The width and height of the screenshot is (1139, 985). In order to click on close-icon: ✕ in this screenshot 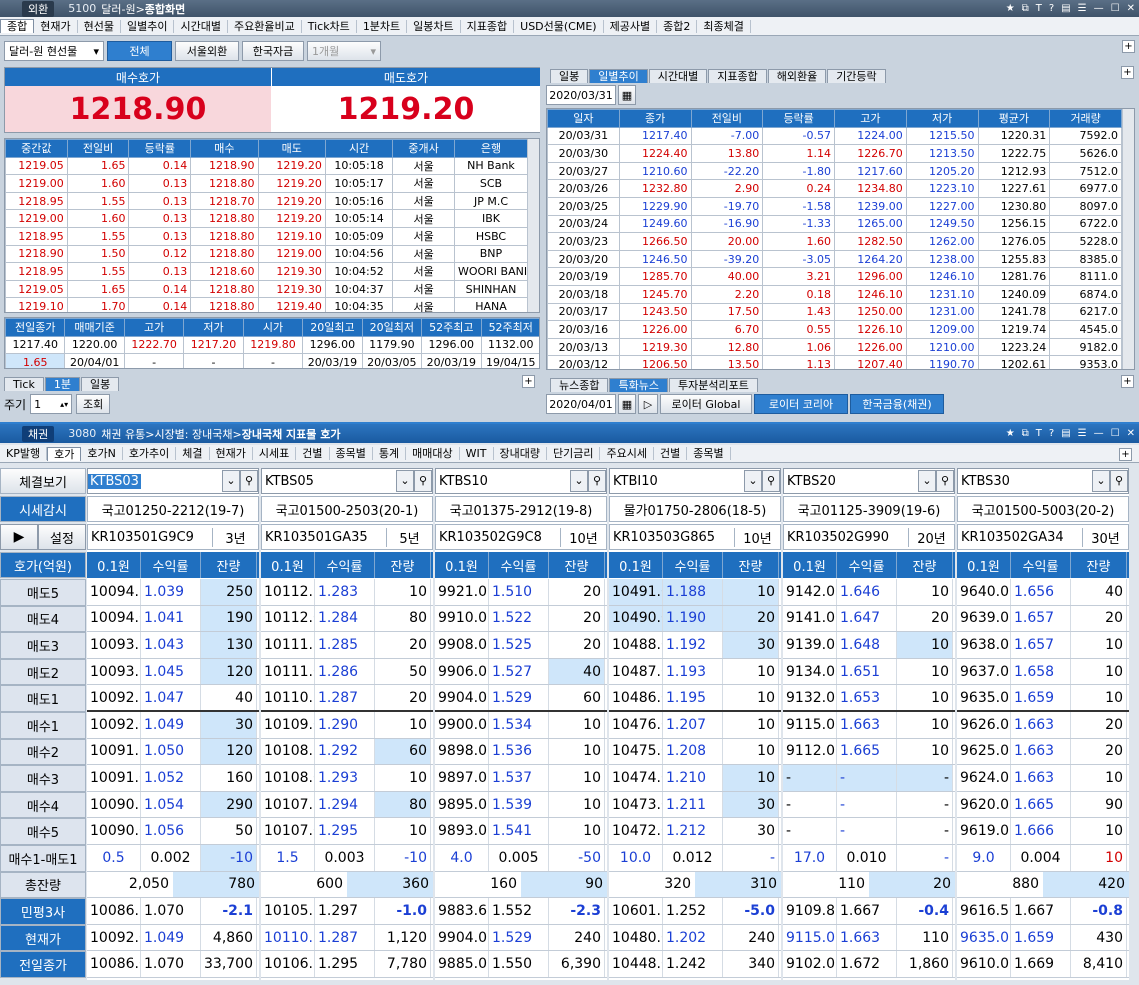, I will do `click(1131, 433)`.